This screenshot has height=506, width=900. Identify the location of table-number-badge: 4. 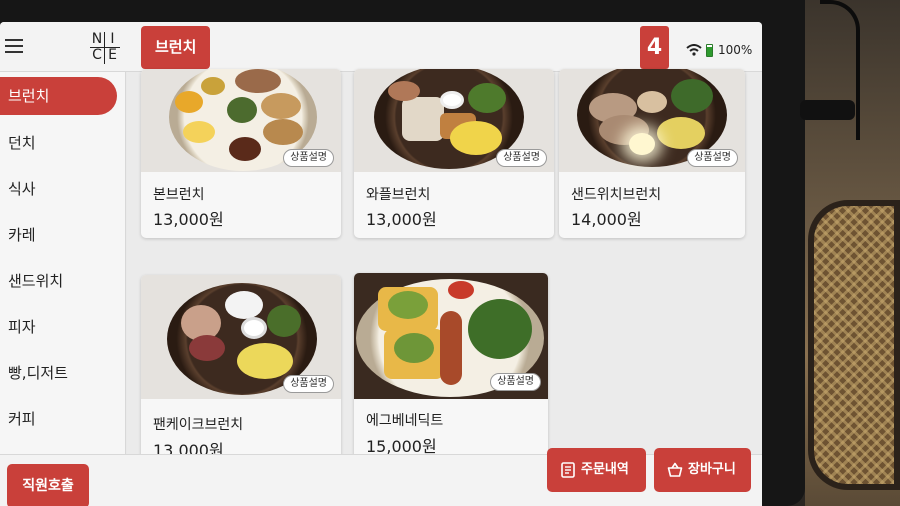
(654, 47).